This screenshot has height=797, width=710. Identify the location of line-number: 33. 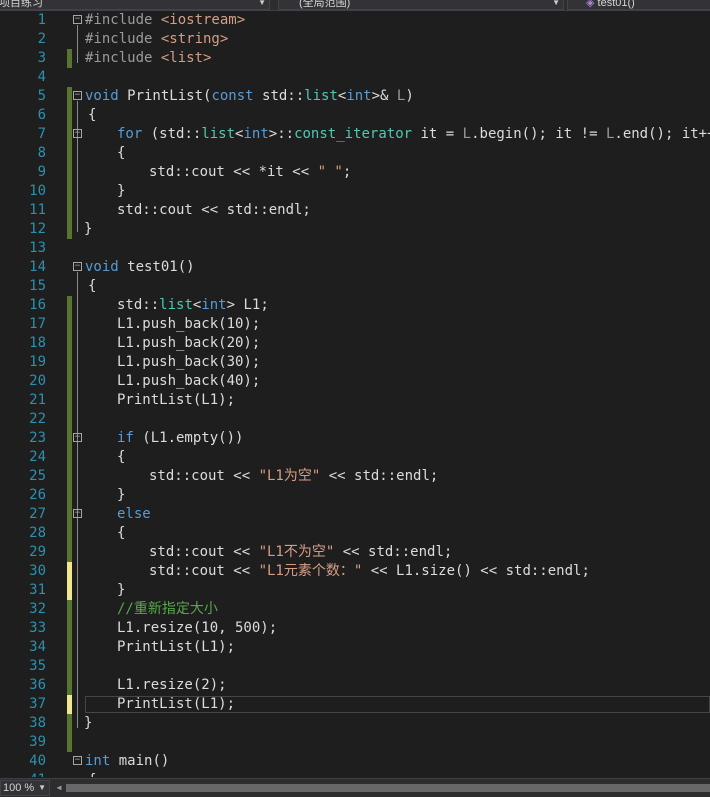
(37, 628).